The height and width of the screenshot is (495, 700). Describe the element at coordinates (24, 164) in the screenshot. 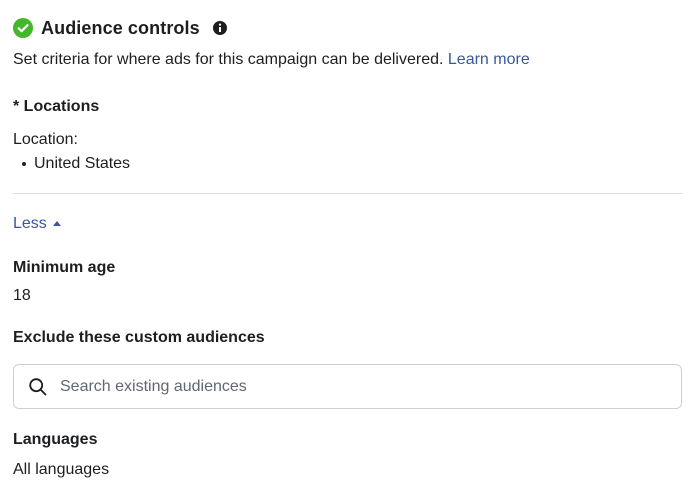

I see `bullet-icon` at that location.